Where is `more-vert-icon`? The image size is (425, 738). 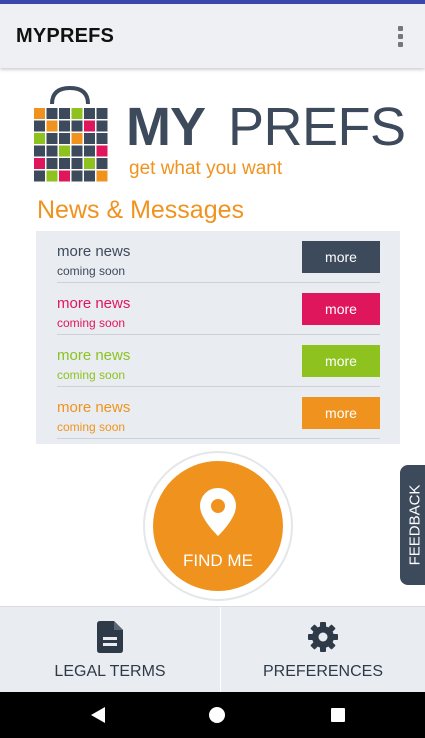
more-vert-icon is located at coordinates (400, 36).